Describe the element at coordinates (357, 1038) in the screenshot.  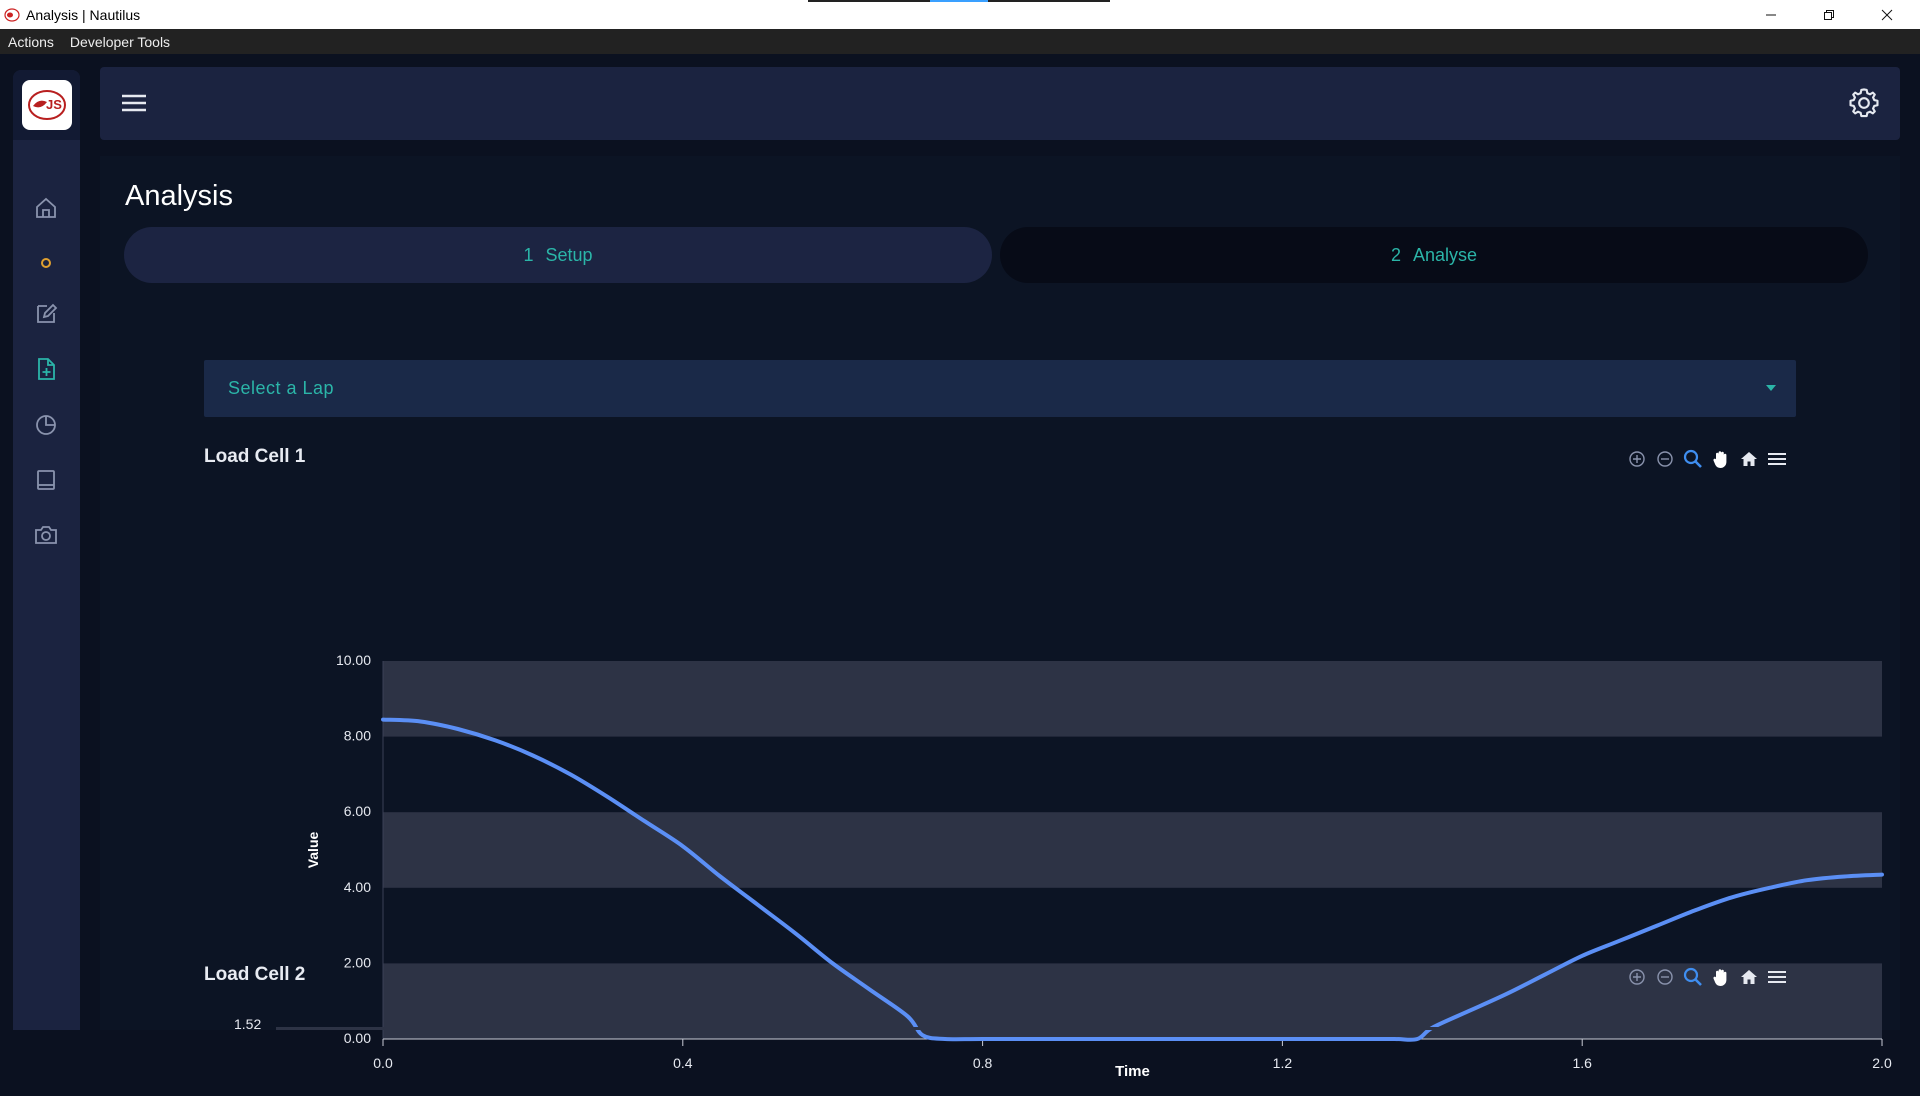
I see `y-tick-label: 0.00` at that location.